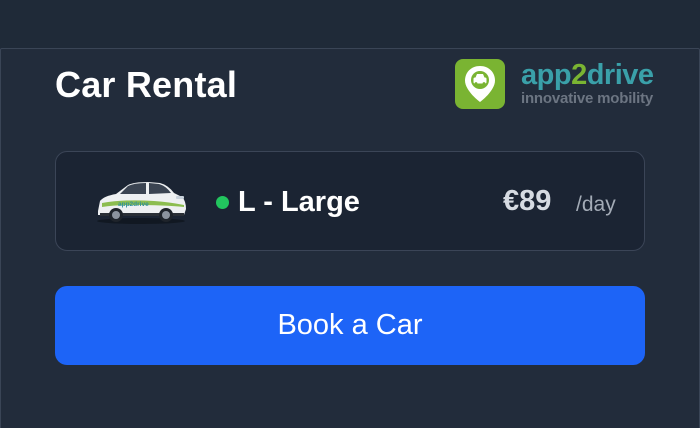 The height and width of the screenshot is (428, 700). Describe the element at coordinates (146, 84) in the screenshot. I see `card-title: Car Rental` at that location.